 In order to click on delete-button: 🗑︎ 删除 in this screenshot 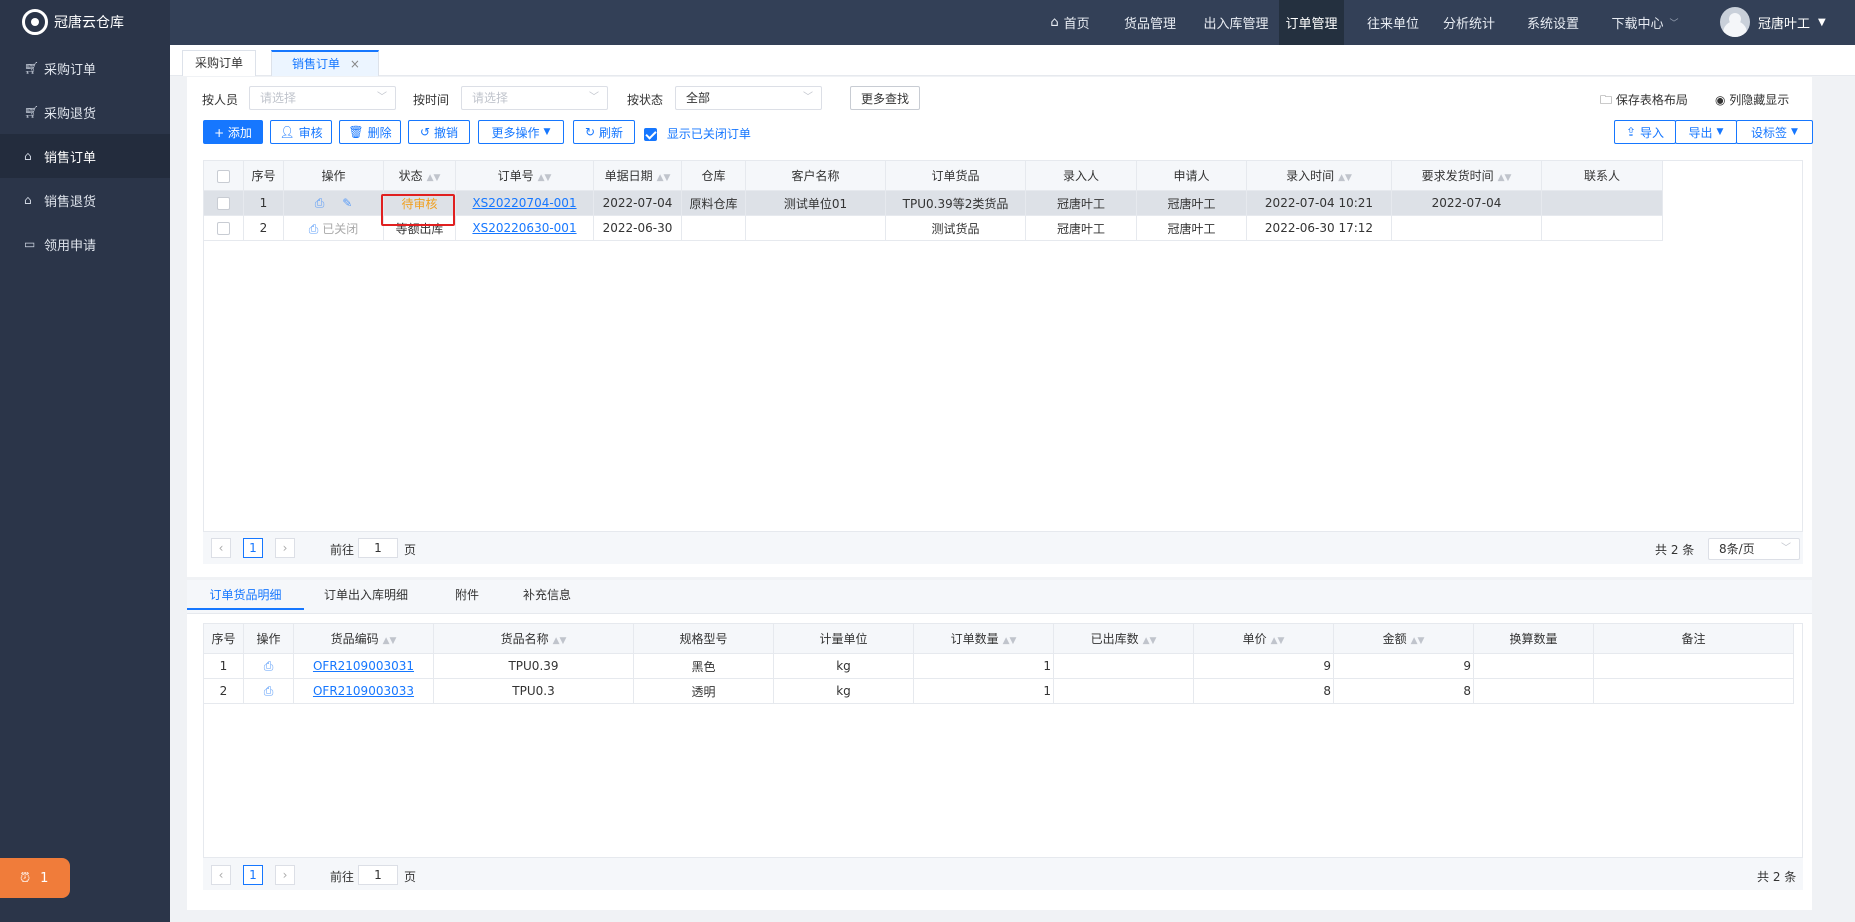, I will do `click(370, 132)`.